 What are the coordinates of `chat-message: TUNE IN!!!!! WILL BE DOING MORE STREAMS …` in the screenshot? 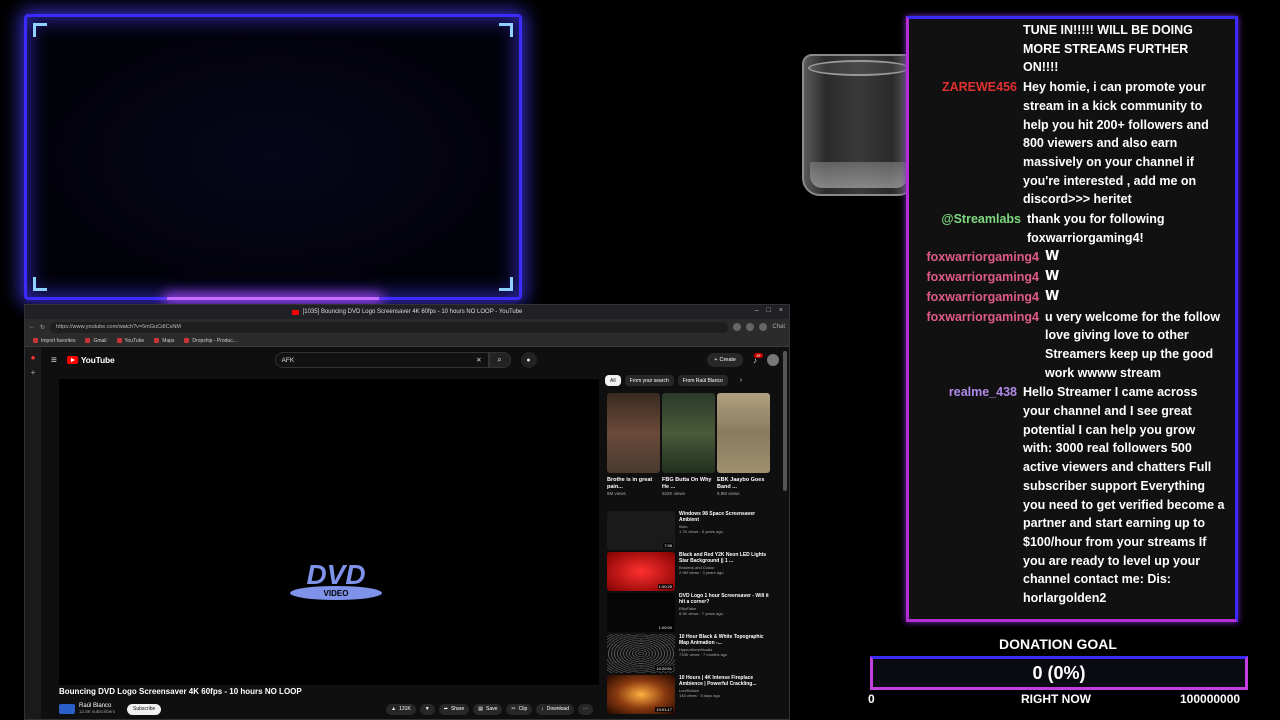 It's located at (1067, 49).